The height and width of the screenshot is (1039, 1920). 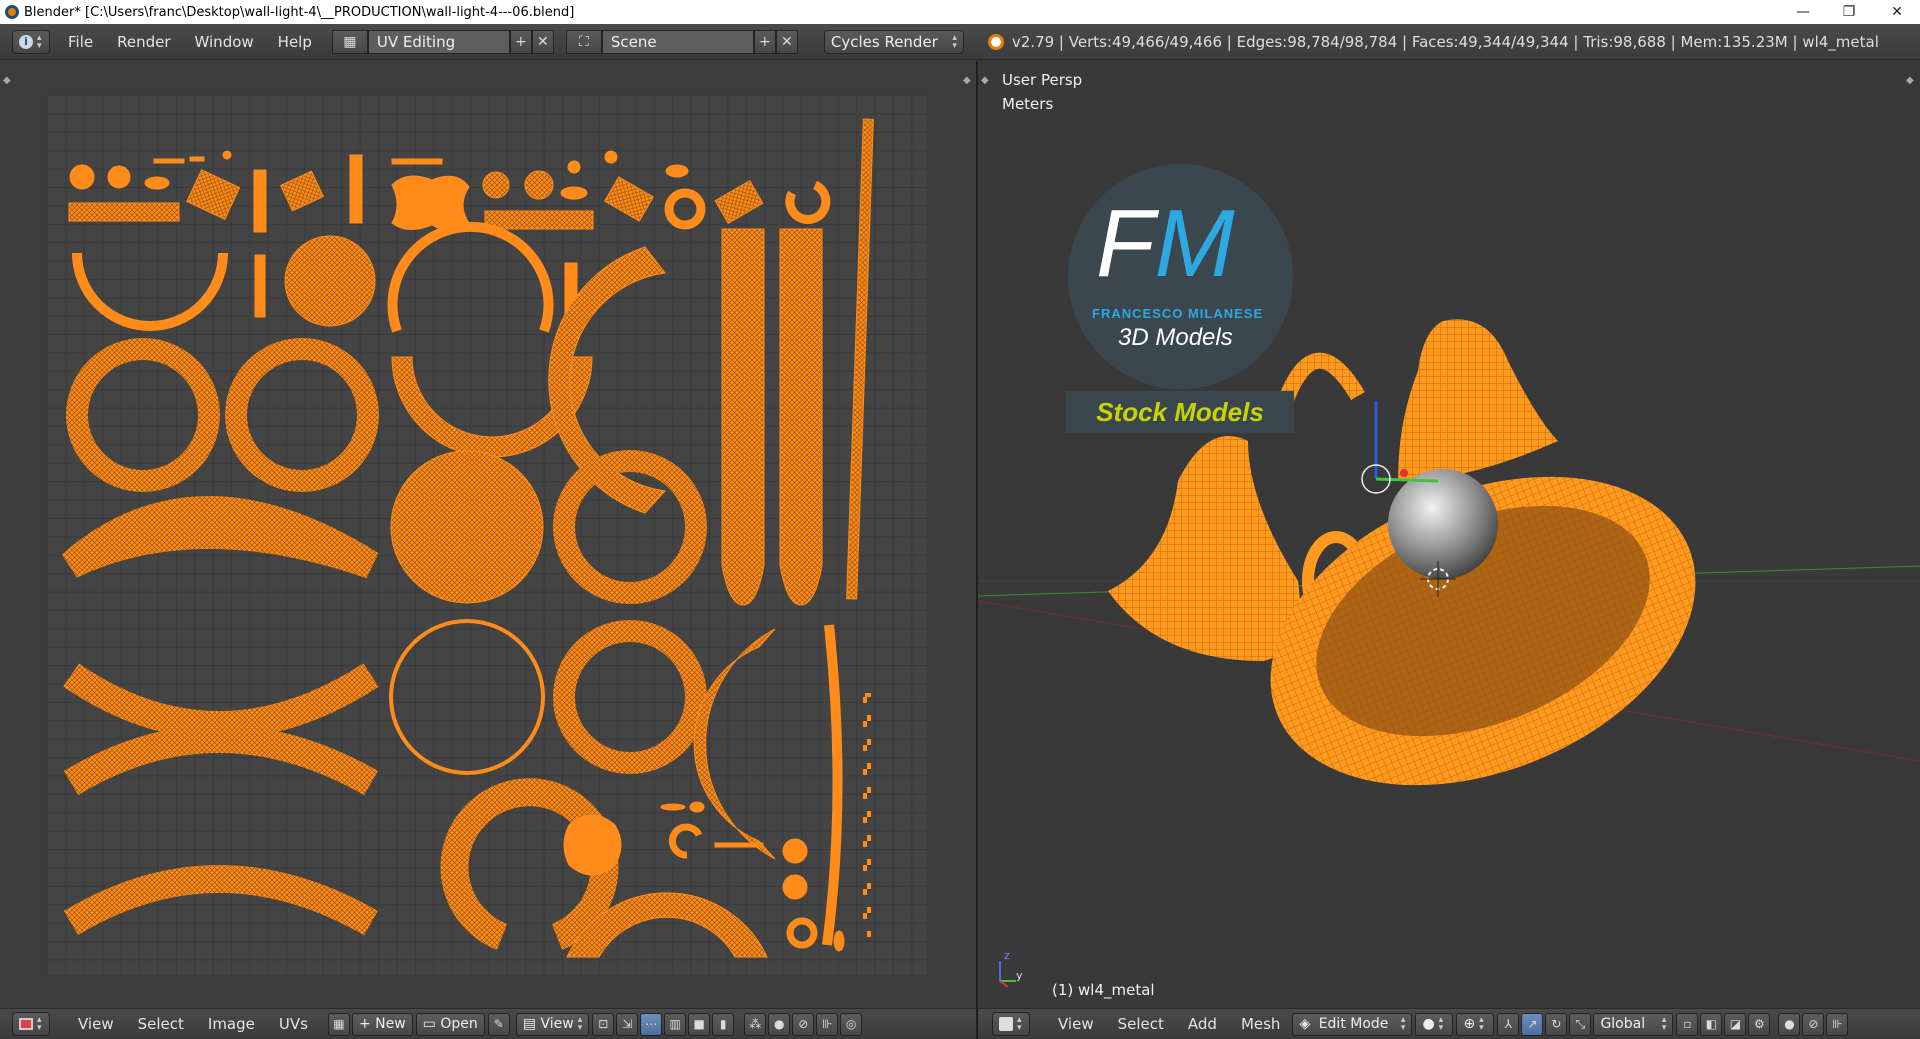 What do you see at coordinates (338, 1024) in the screenshot?
I see `image-browse-icon: ▦` at bounding box center [338, 1024].